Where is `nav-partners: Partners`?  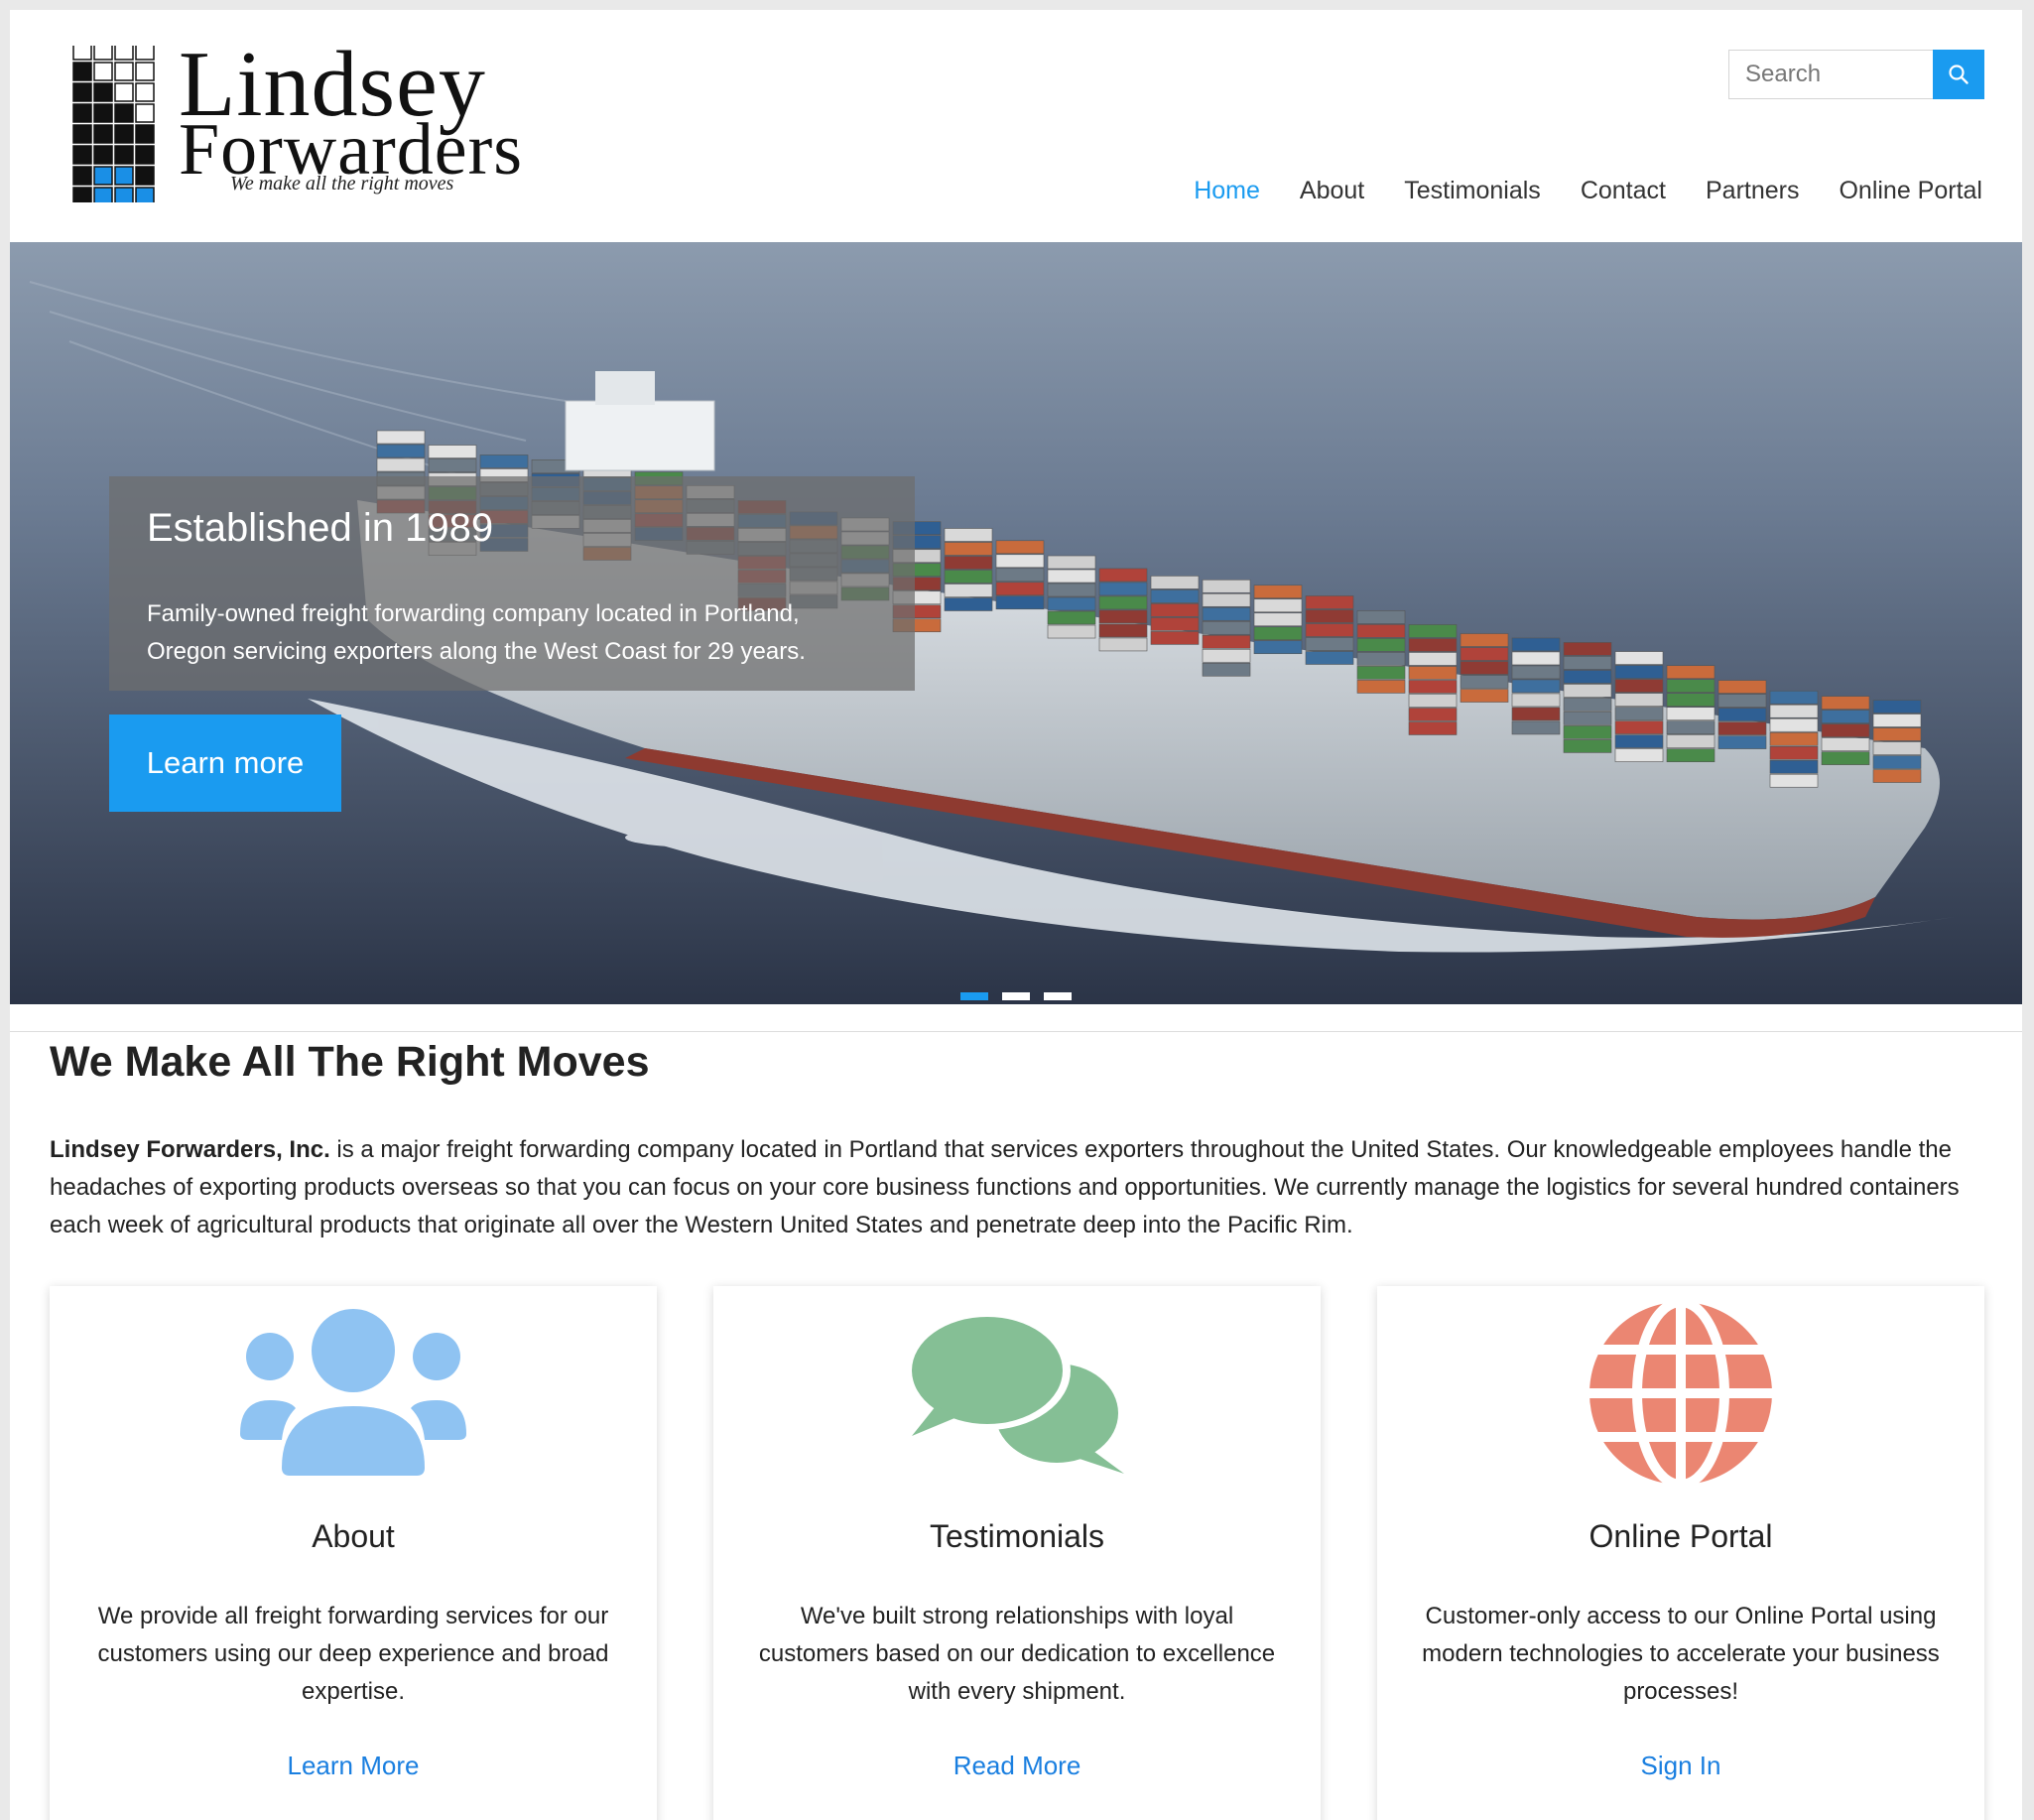
nav-partners: Partners is located at coordinates (1753, 191).